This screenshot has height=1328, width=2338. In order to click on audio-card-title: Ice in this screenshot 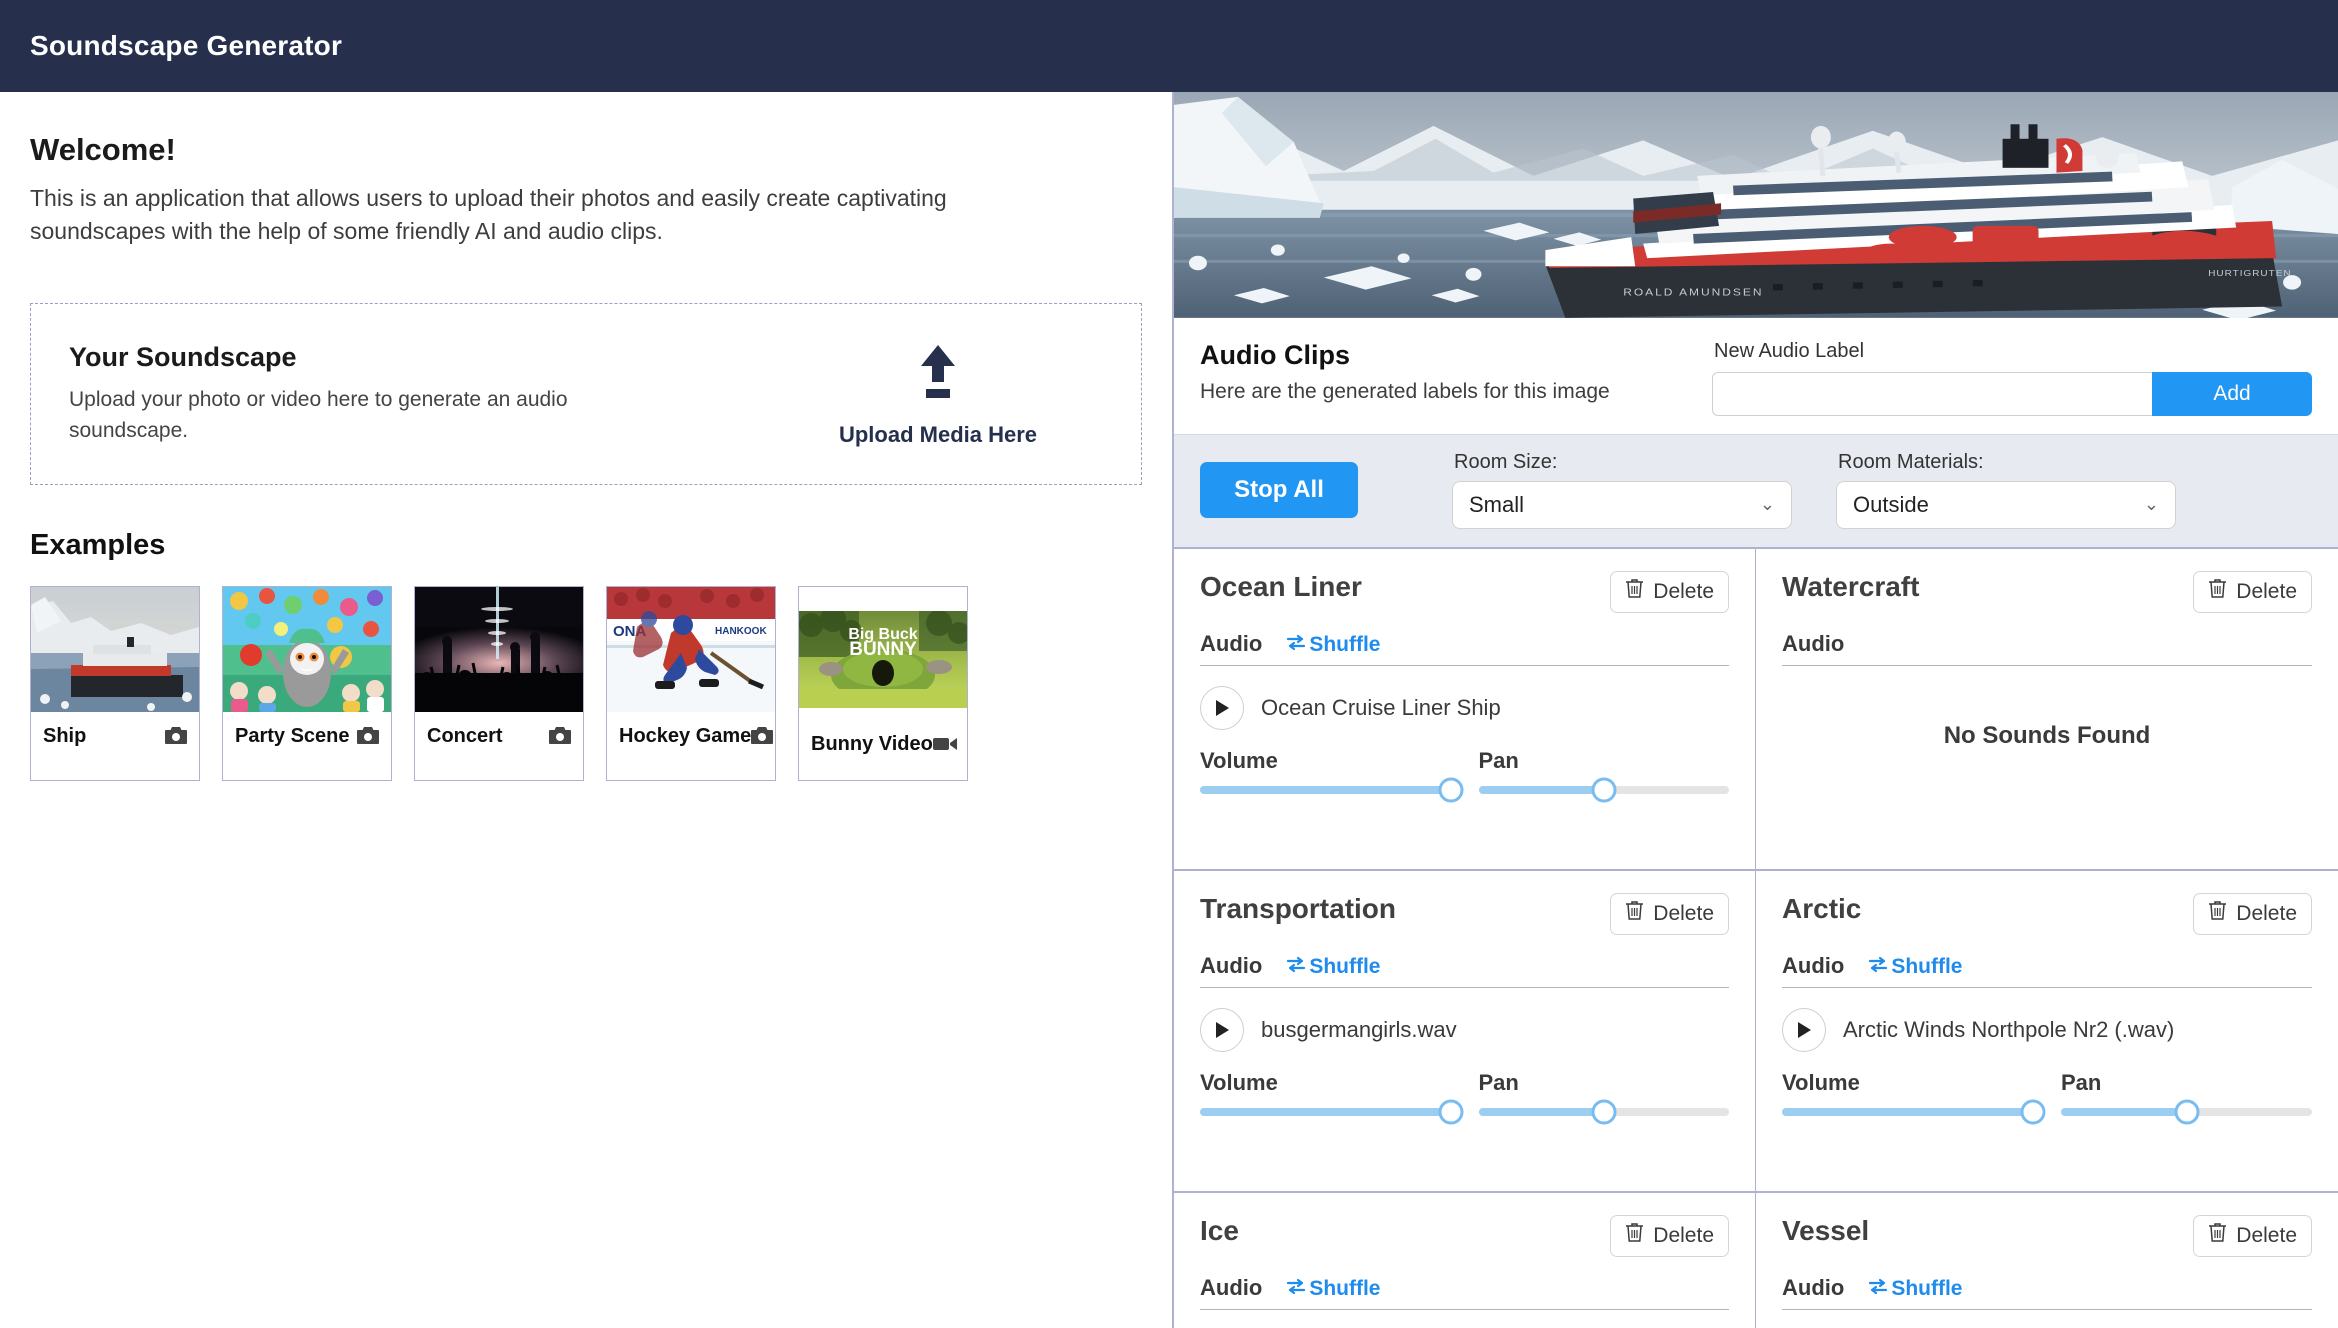, I will do `click(1219, 1230)`.